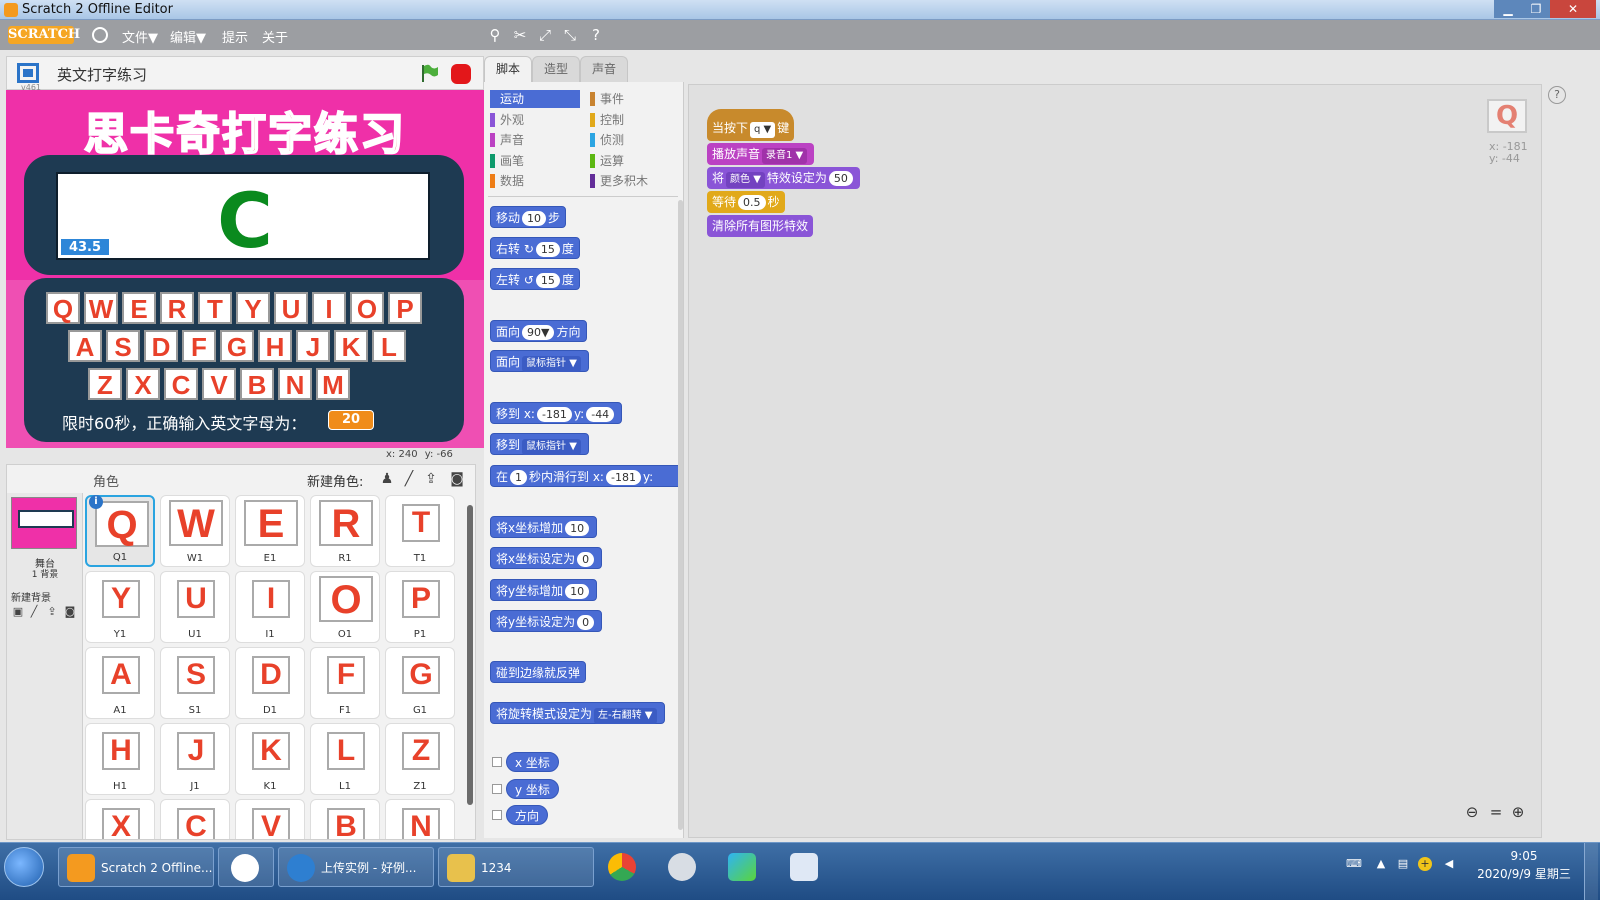 This screenshot has width=1600, height=900. Describe the element at coordinates (120, 607) in the screenshot. I see `sprite-tile-y: Y Y1` at that location.